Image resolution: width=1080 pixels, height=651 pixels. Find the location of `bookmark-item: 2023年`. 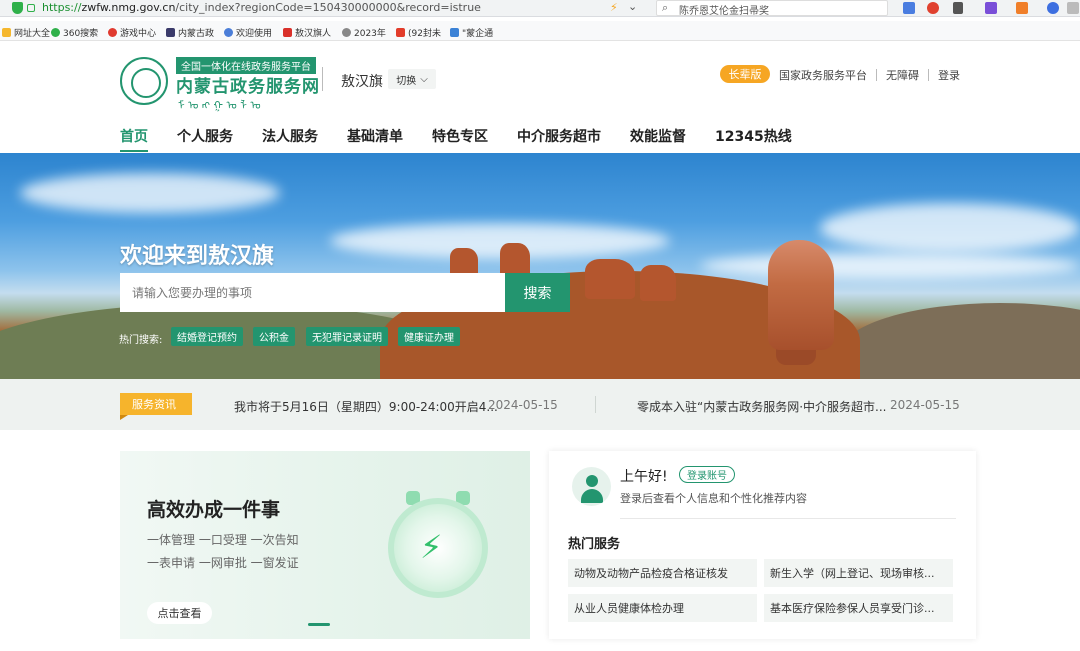

bookmark-item: 2023年 is located at coordinates (364, 32).